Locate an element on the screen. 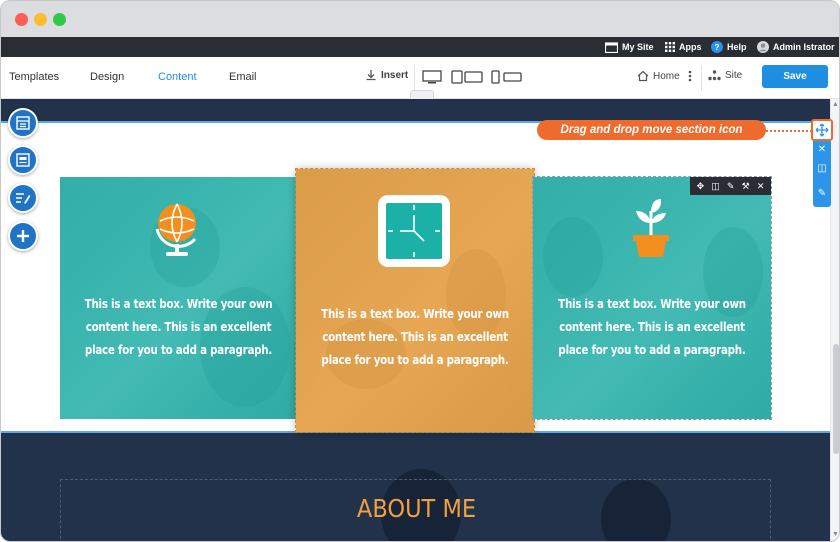 The image size is (840, 542). edit-text-icon is located at coordinates (23, 198).